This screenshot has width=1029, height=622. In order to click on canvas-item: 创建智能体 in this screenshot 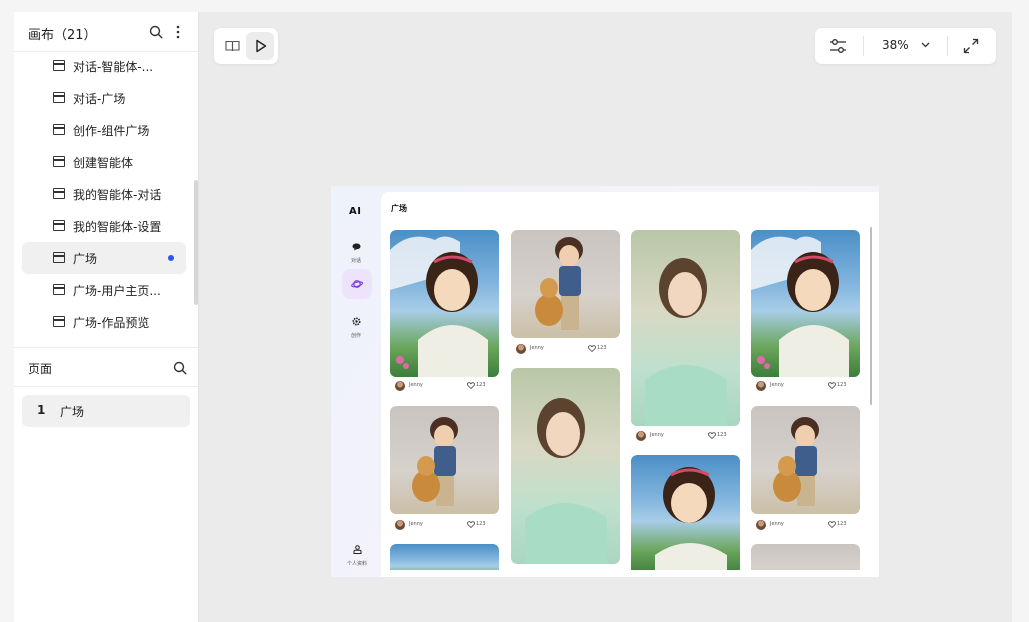, I will do `click(104, 162)`.